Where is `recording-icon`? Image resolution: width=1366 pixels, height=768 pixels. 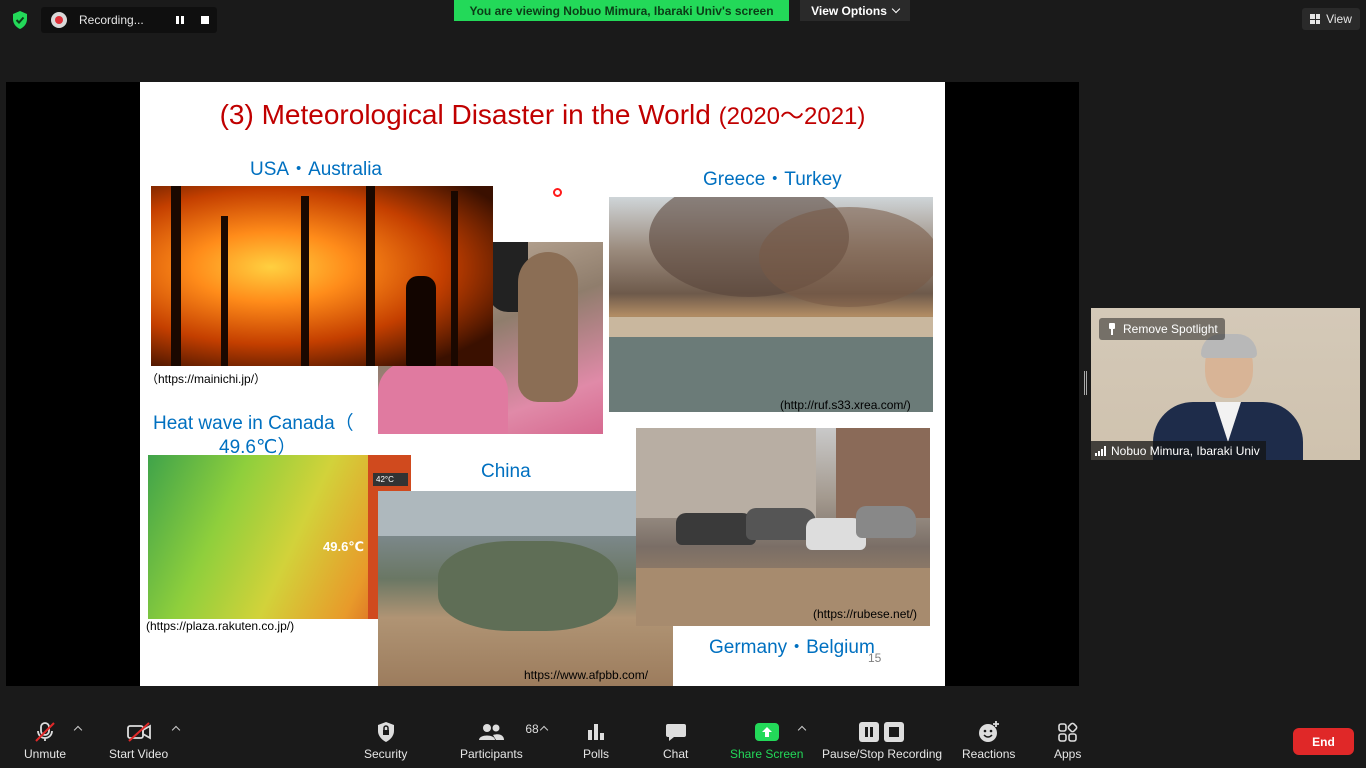 recording-icon is located at coordinates (59, 20).